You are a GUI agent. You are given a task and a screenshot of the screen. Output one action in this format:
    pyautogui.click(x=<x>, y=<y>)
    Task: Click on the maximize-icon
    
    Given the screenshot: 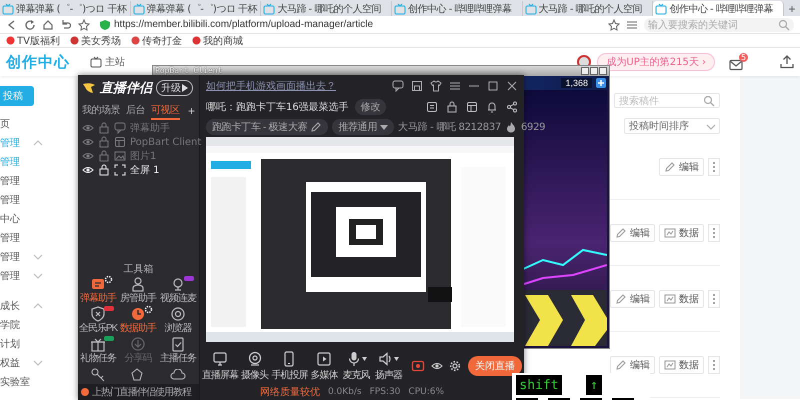 What is the action you would take?
    pyautogui.click(x=493, y=86)
    